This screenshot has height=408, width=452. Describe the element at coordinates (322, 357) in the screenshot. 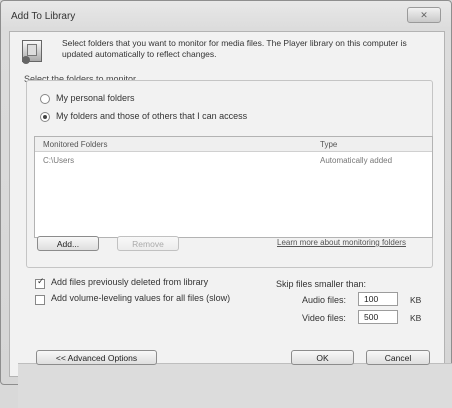

I see `ok-button: OK` at that location.